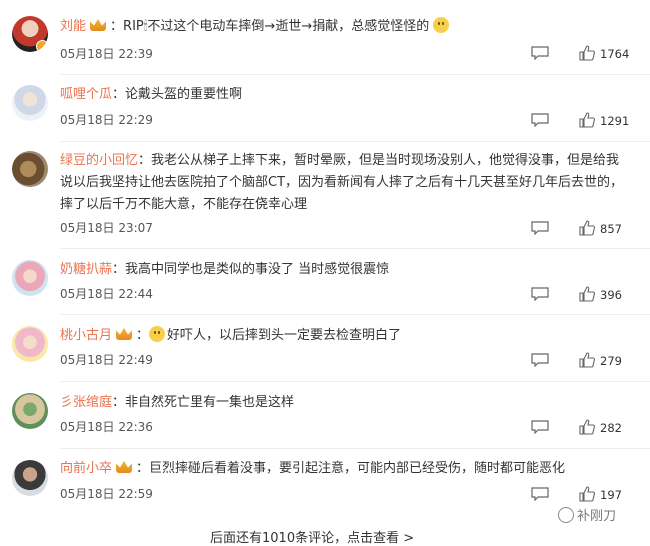 The height and width of the screenshot is (546, 650). What do you see at coordinates (611, 495) in the screenshot?
I see `like-count: 197` at bounding box center [611, 495].